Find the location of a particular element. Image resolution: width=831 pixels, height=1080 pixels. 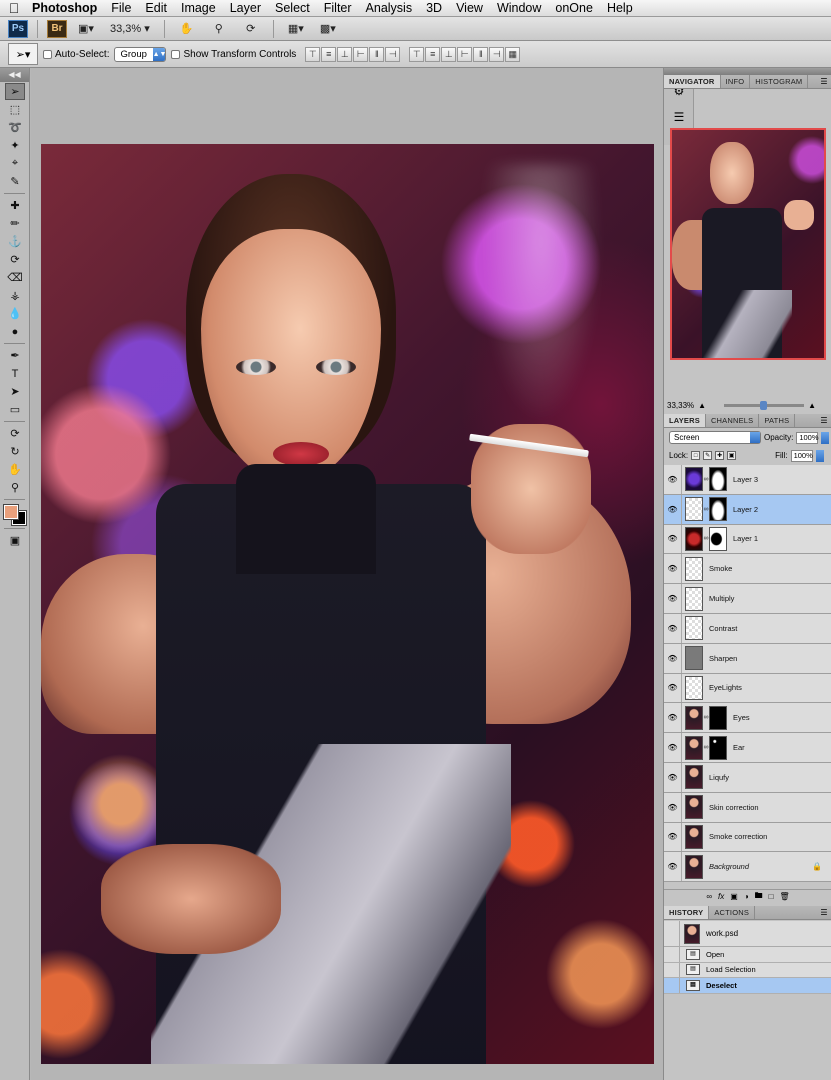

history-state: ▤ Load Selection is located at coordinates (747, 970).